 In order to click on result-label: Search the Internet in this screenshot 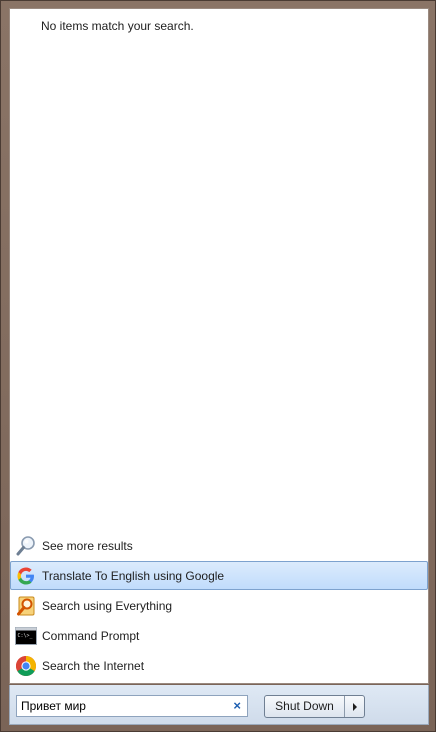, I will do `click(93, 666)`.